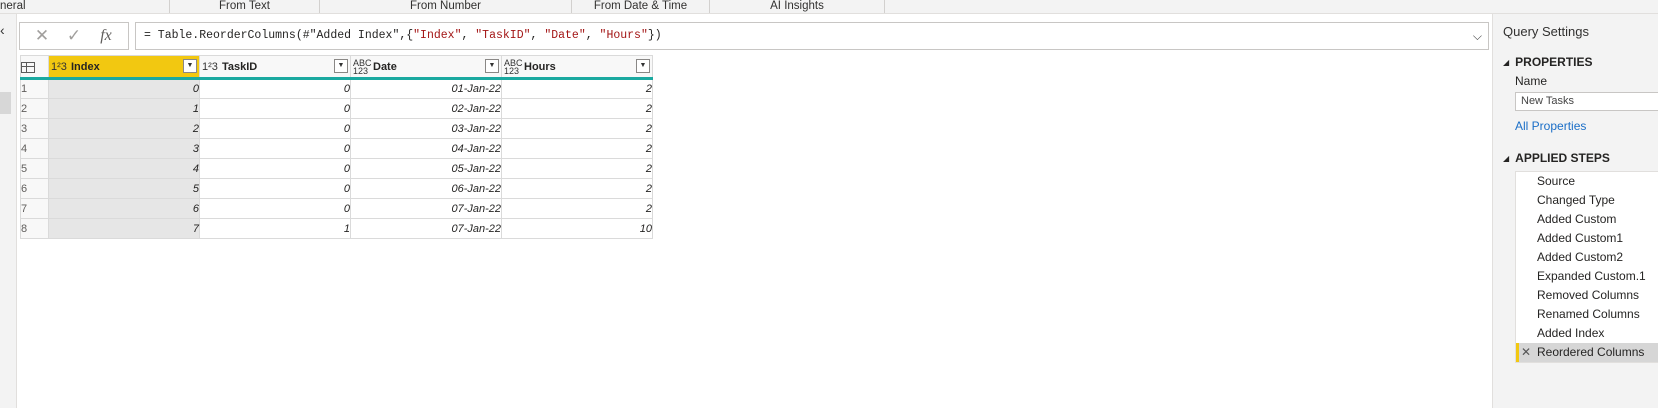 Image resolution: width=1658 pixels, height=408 pixels. What do you see at coordinates (446, 6) in the screenshot?
I see `ribbon-group-from-number: From Number` at bounding box center [446, 6].